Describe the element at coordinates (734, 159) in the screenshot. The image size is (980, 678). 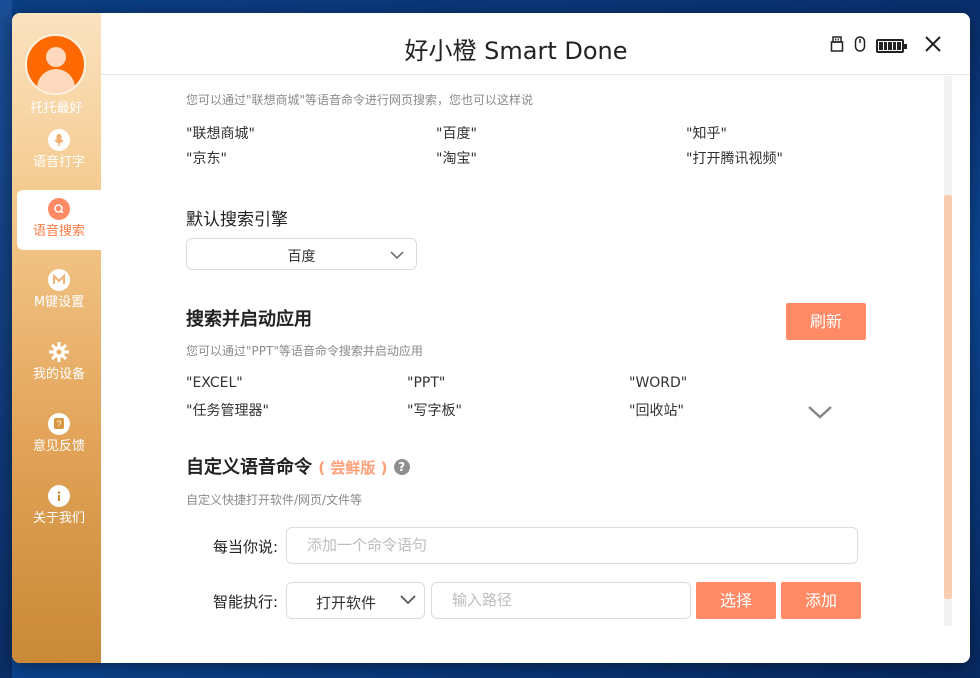
I see `web-example-6: "打开腾讯视频"` at that location.